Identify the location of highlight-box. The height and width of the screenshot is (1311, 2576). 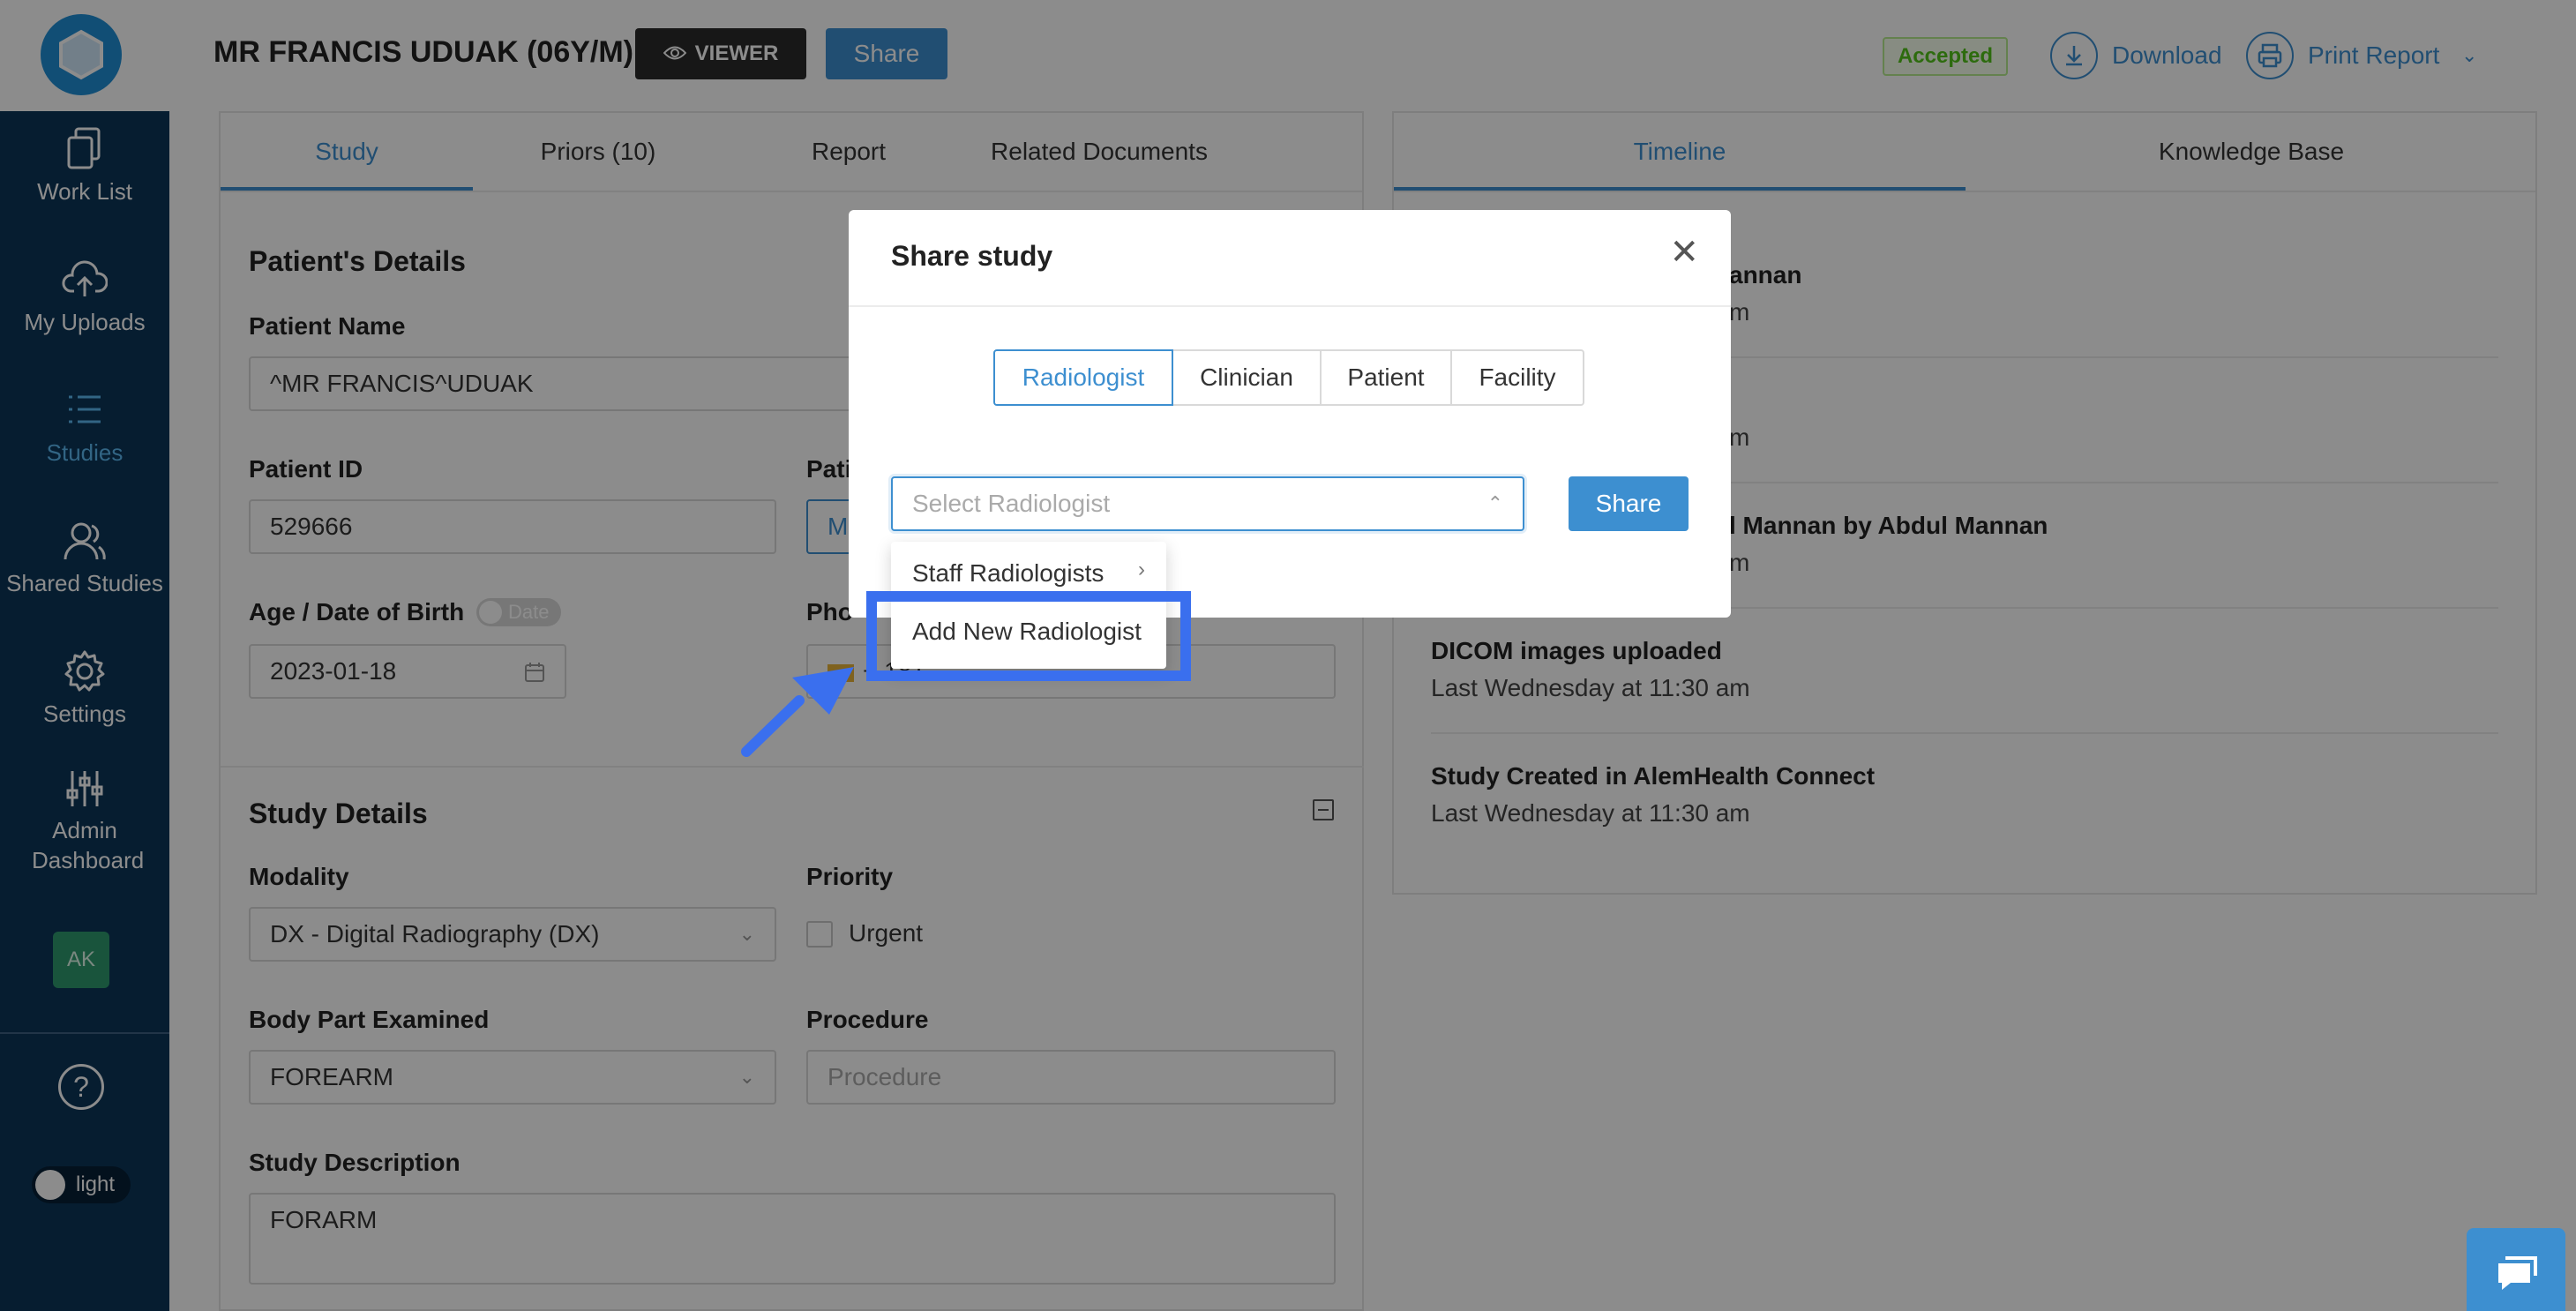
(1029, 636).